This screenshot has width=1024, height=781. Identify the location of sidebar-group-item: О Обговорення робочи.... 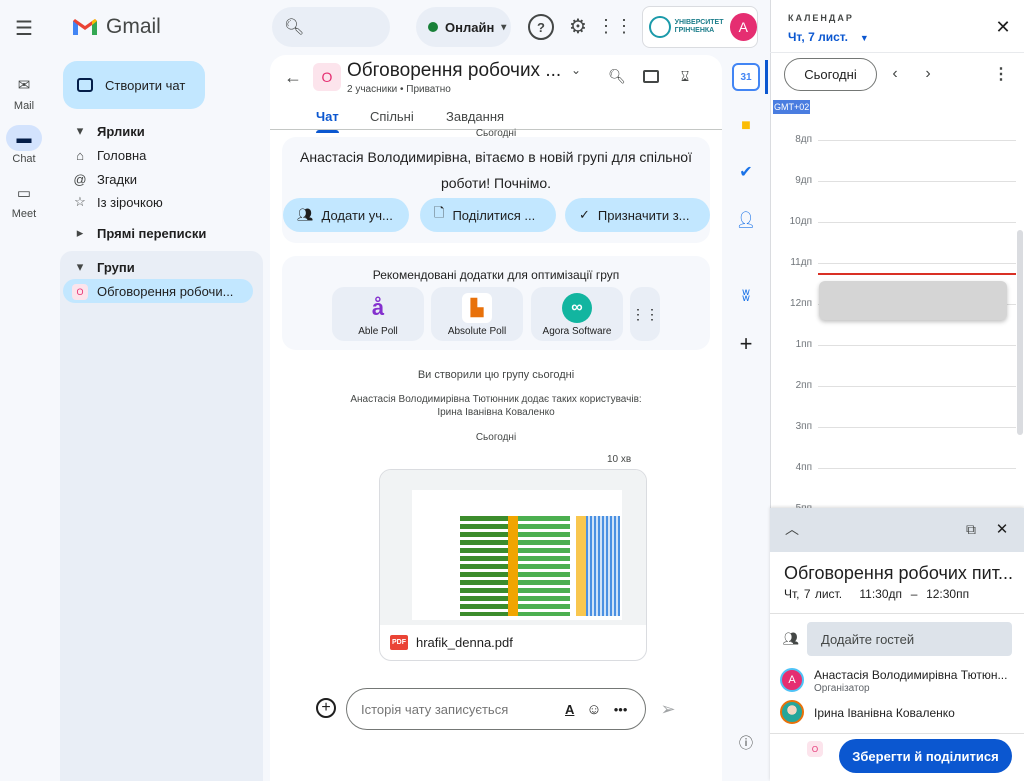
(158, 291).